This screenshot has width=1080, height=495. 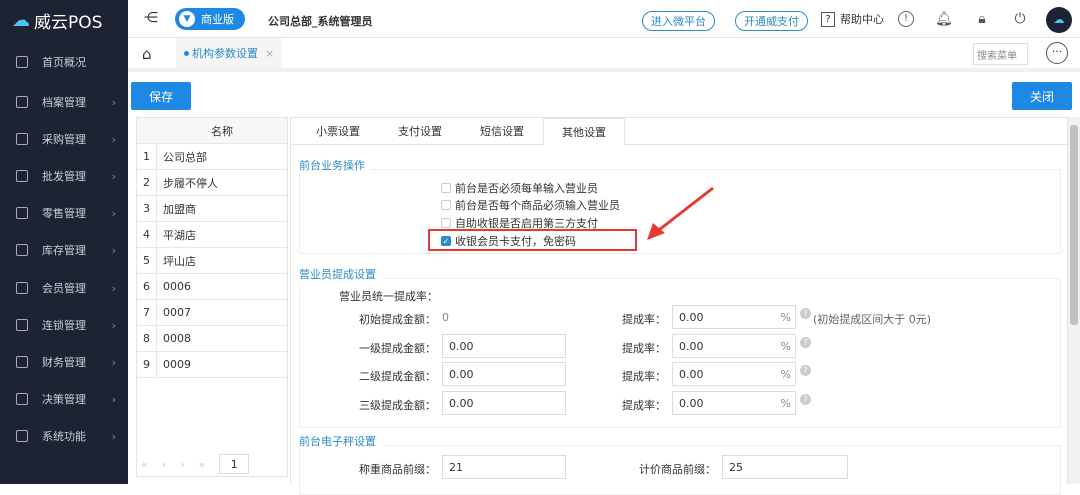 What do you see at coordinates (164, 464) in the screenshot?
I see `prev-page-icon: ‹` at bounding box center [164, 464].